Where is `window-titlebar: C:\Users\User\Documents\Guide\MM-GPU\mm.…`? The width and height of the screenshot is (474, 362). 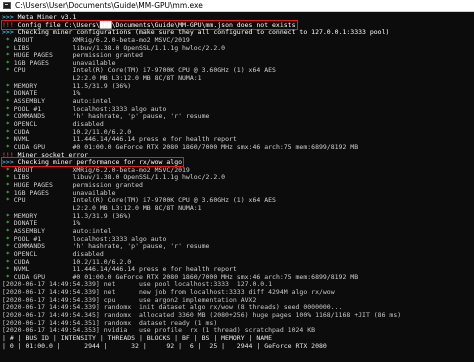
window-titlebar: C:\Users\User\Documents\Guide\MM-GPU\mm.… is located at coordinates (237, 6).